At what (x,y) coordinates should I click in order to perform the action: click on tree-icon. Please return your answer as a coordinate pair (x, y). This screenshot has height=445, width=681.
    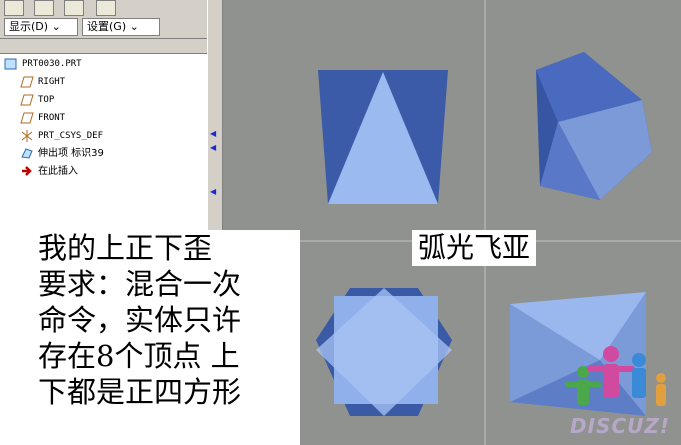
    Looking at the image, I should click on (14, 8).